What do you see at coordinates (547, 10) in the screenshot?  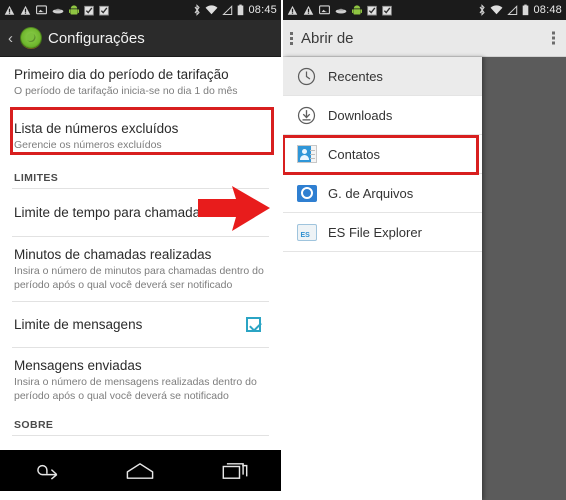 I see `status-bar-clock: 08:48` at bounding box center [547, 10].